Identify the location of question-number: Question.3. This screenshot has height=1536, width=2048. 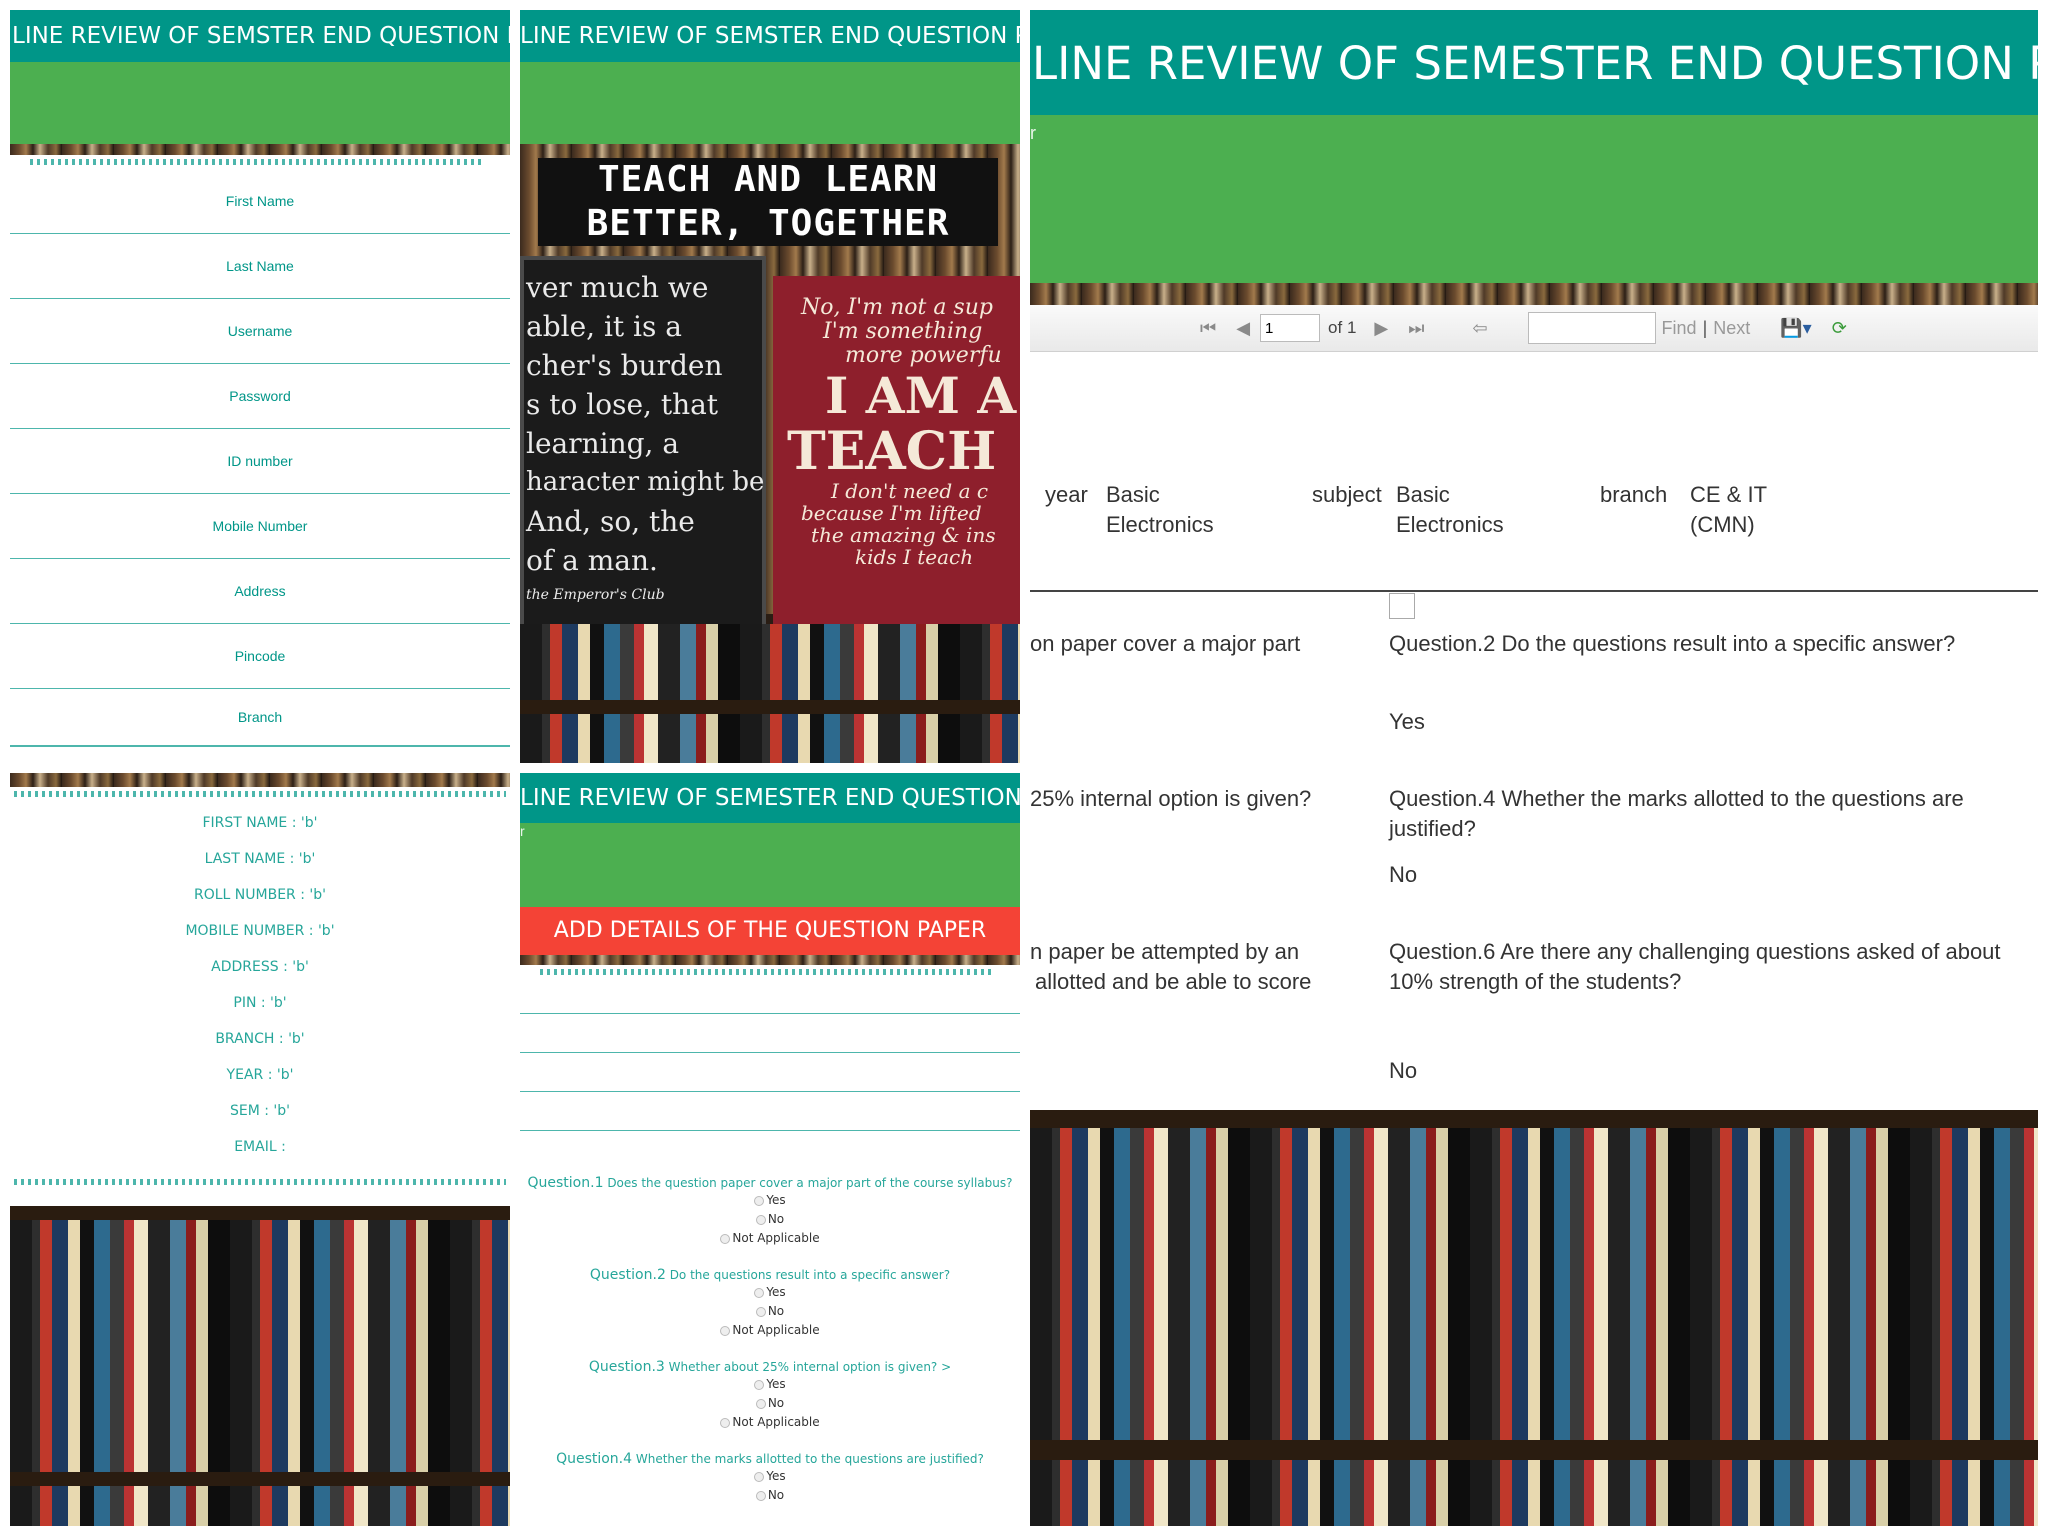
(626, 1367).